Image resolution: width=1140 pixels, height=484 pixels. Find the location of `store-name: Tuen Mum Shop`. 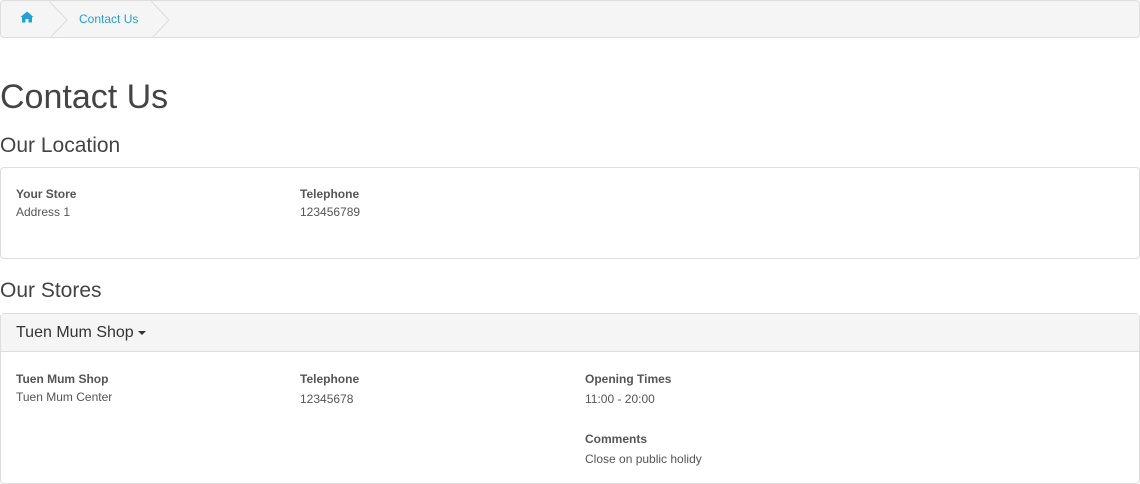

store-name: Tuen Mum Shop is located at coordinates (62, 379).